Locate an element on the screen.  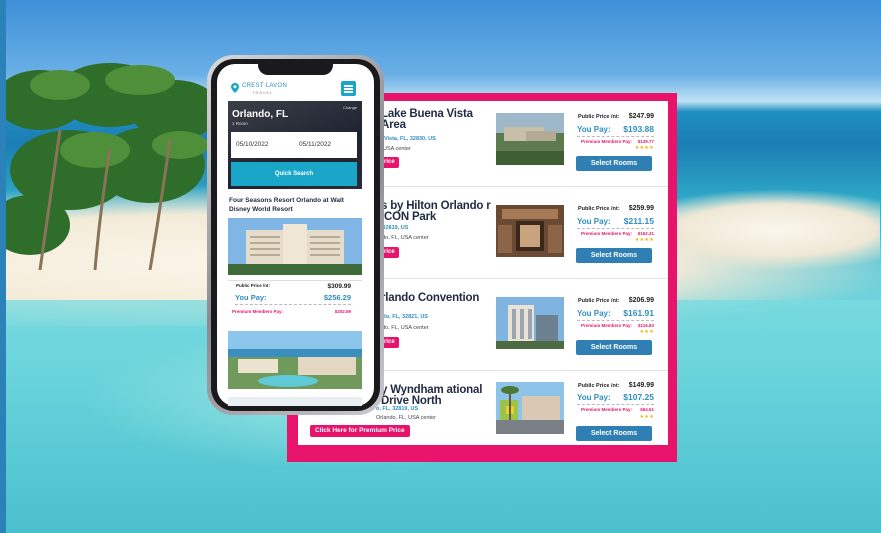
you-pay-price: $193.88 is located at coordinates (638, 129).